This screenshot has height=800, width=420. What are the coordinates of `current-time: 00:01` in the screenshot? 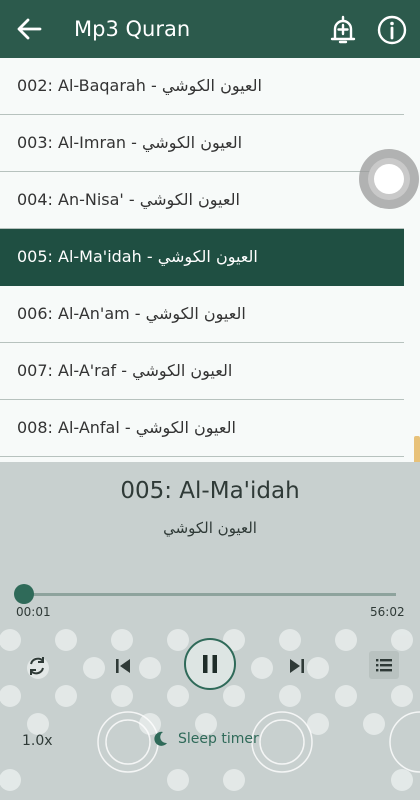 It's located at (33, 612).